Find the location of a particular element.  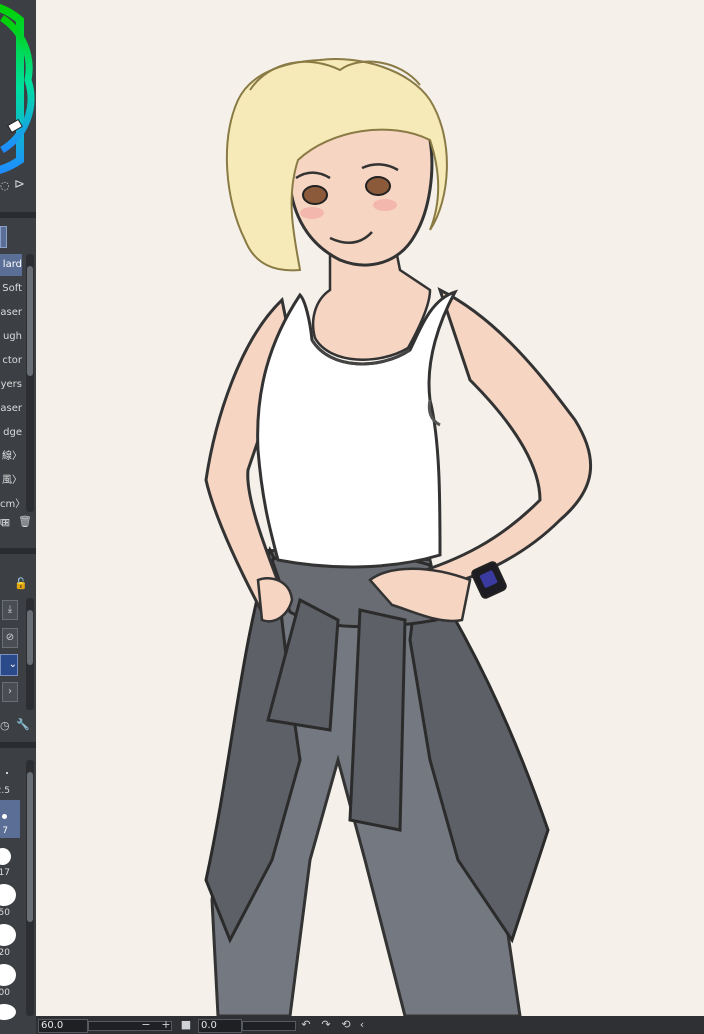

brush-size-item: 120 is located at coordinates (11, 941).